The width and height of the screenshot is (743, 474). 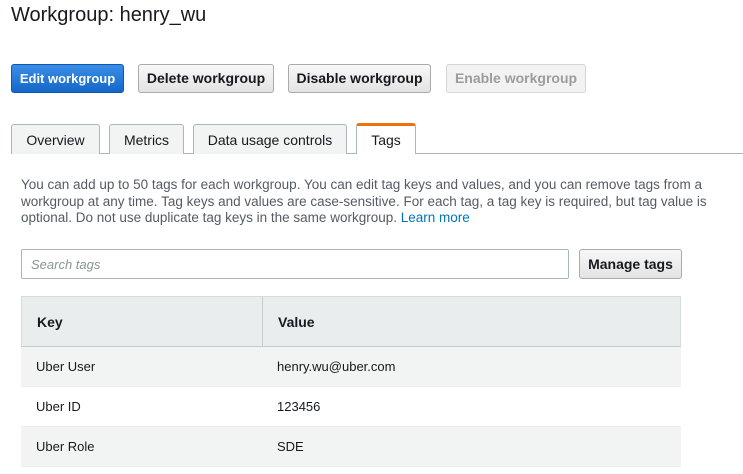 I want to click on search-tags-input, so click(x=295, y=264).